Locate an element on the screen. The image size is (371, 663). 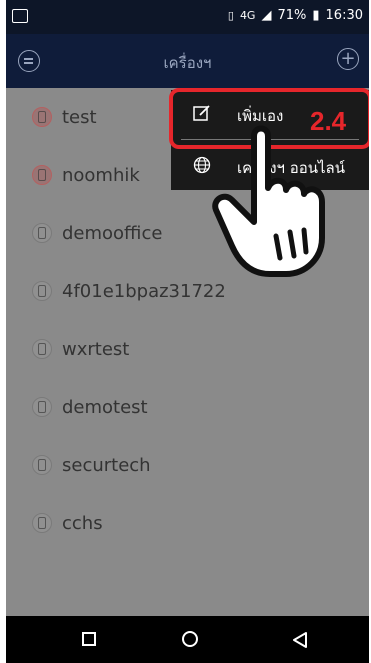
device-name: noomhik is located at coordinates (101, 175).